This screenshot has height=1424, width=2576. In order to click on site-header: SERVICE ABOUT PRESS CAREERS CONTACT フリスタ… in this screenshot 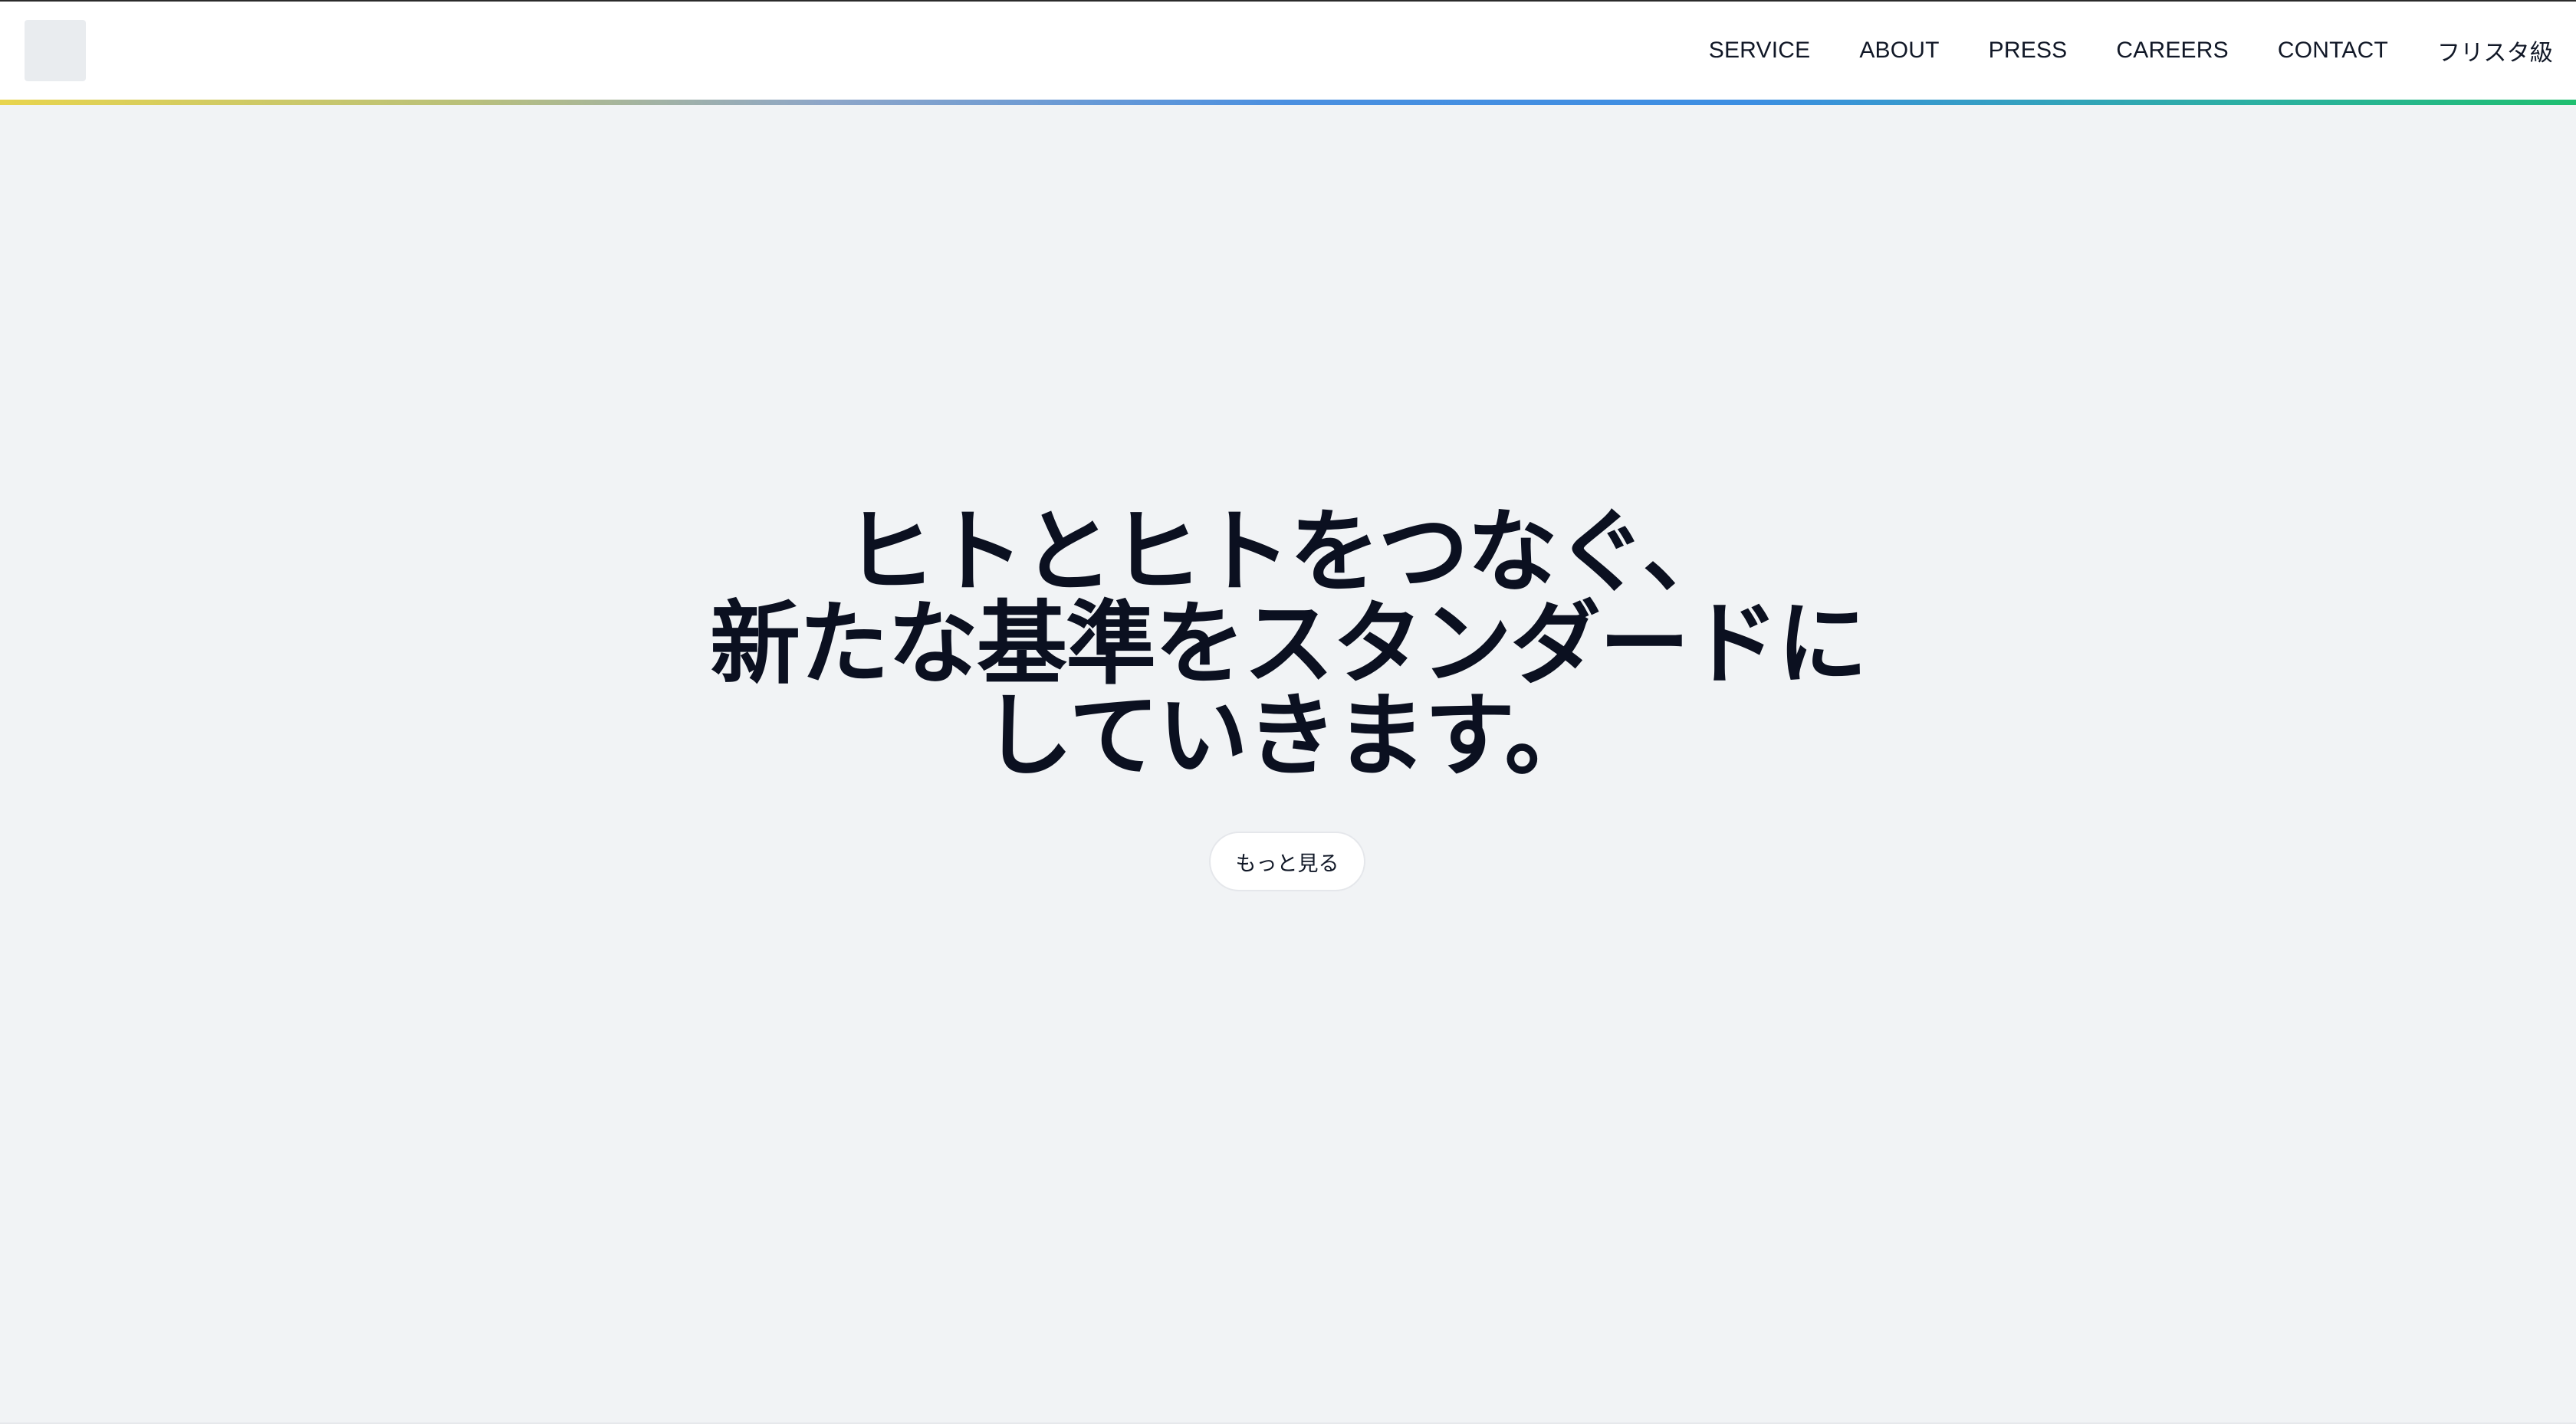, I will do `click(1288, 51)`.